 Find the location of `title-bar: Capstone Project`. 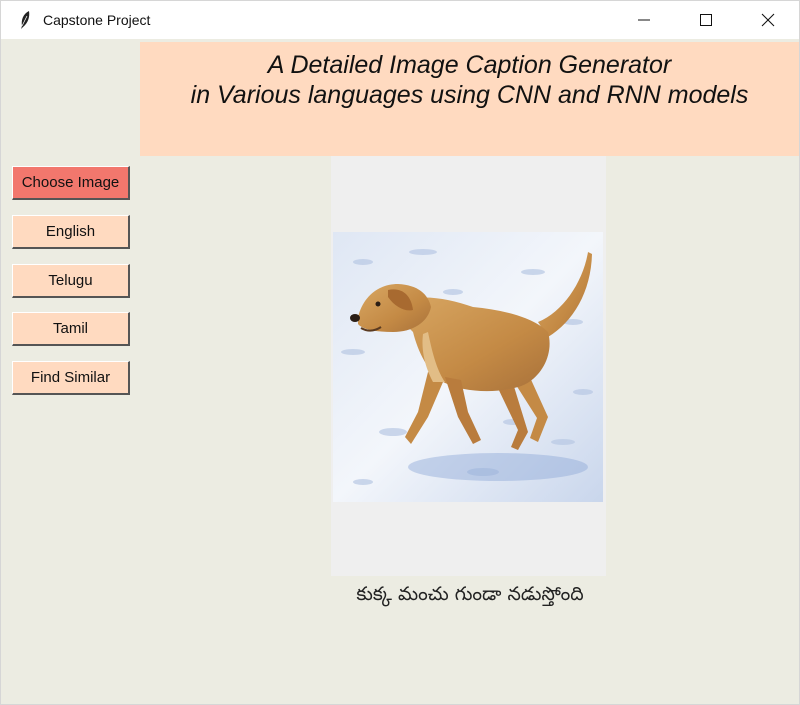

title-bar: Capstone Project is located at coordinates (400, 20).